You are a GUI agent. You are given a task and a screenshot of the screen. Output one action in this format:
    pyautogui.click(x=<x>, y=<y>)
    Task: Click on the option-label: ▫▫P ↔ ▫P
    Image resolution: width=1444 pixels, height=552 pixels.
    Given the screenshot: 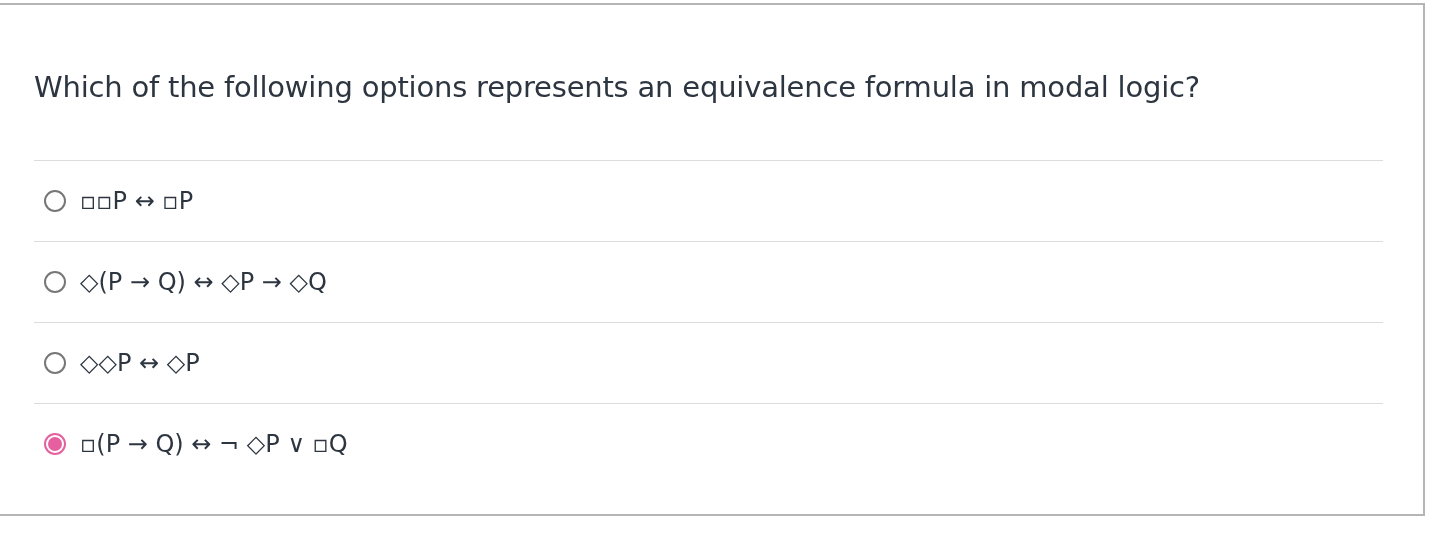 What is the action you would take?
    pyautogui.click(x=137, y=201)
    